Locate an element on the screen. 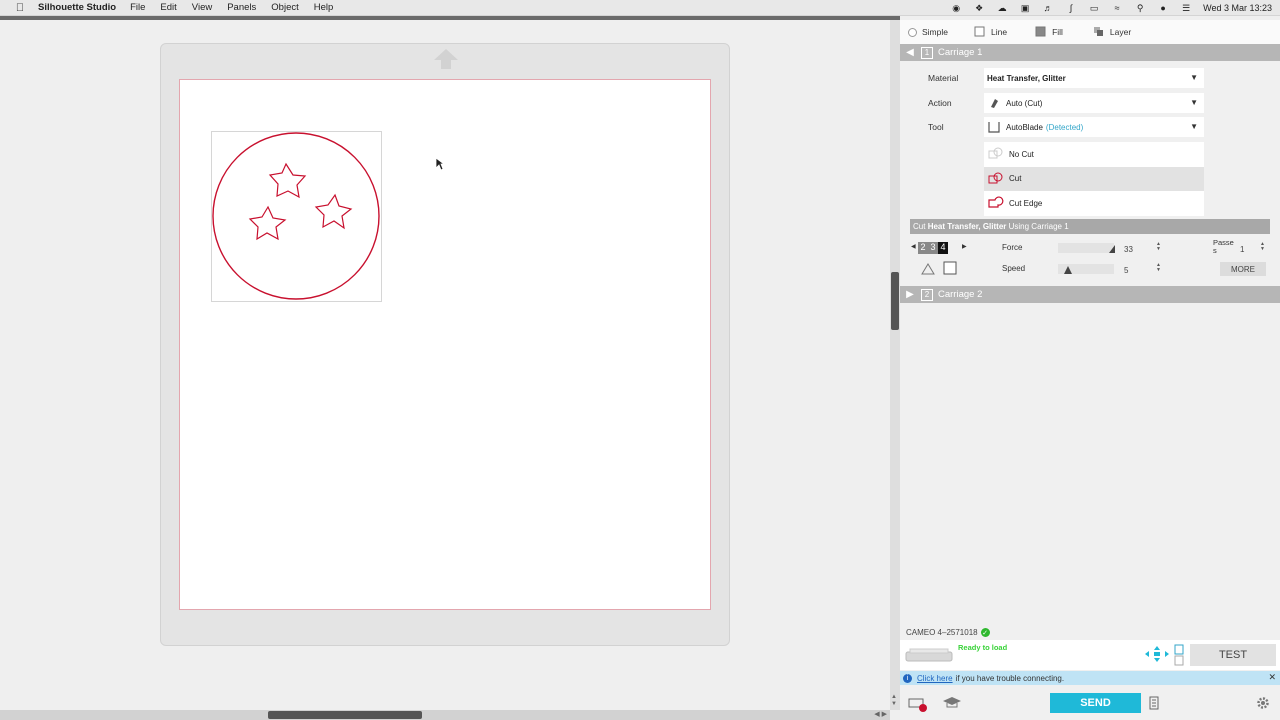 The height and width of the screenshot is (720, 1280). job-list-icon is located at coordinates (1154, 703).